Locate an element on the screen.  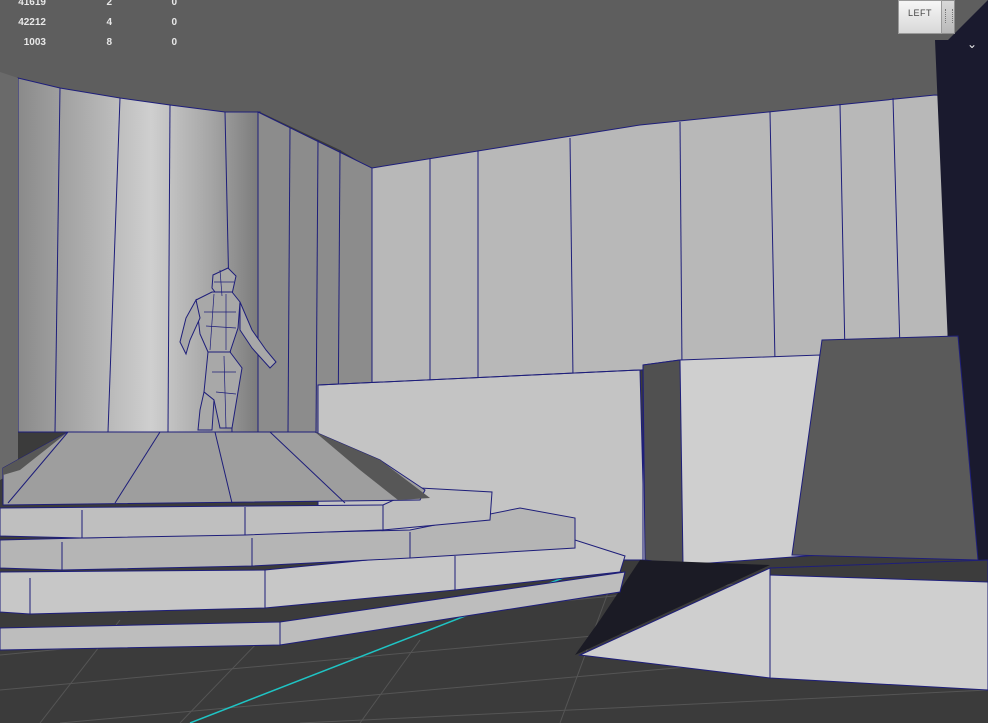
view-cube-side is located at coordinates (948, 17).